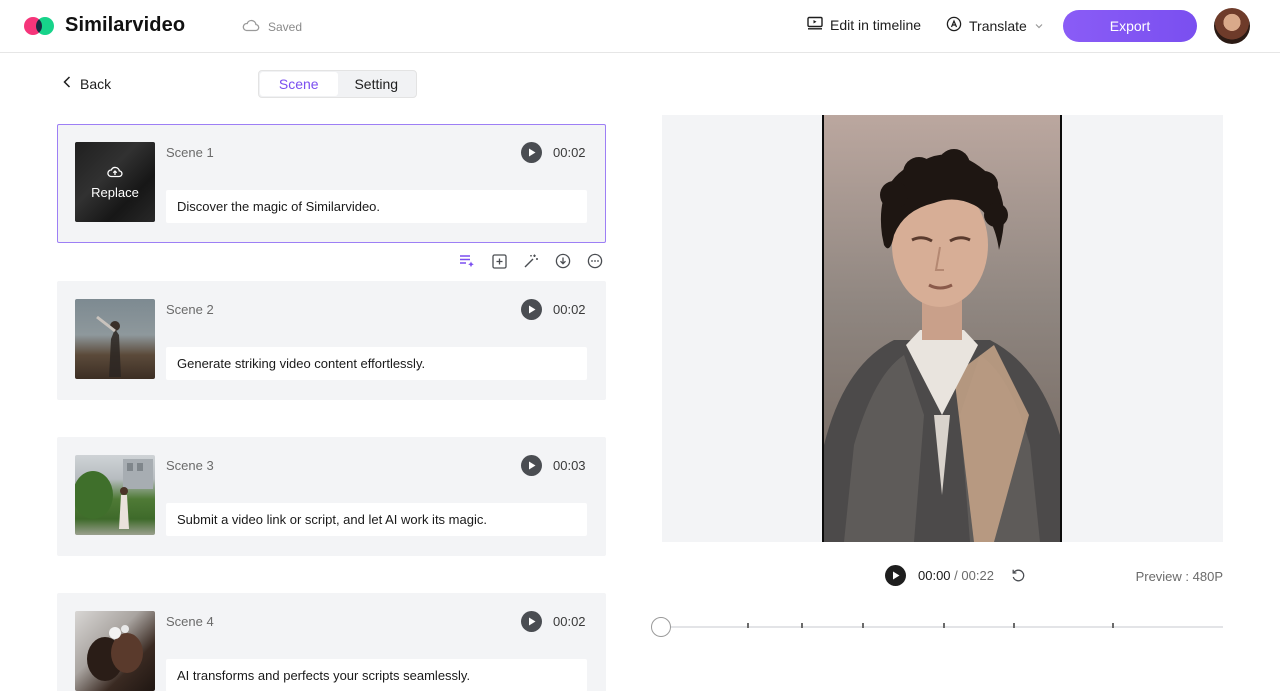 The height and width of the screenshot is (691, 1280). I want to click on cloud-icon, so click(251, 26).